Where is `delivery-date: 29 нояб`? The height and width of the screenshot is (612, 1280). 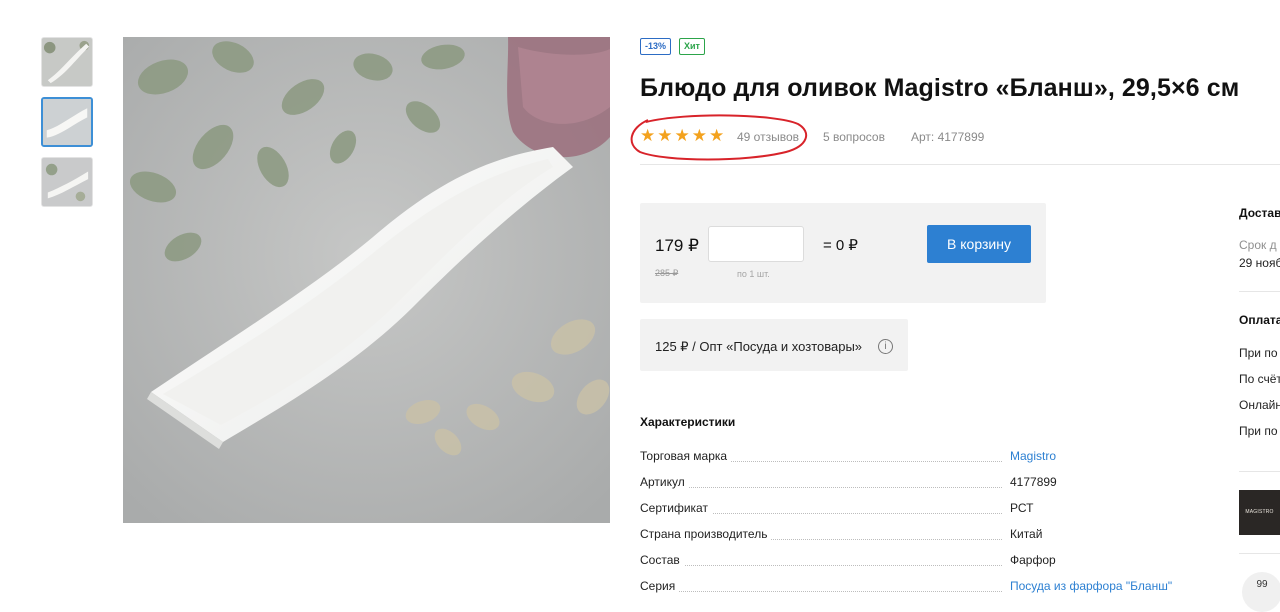
delivery-date: 29 нояб is located at coordinates (1259, 263).